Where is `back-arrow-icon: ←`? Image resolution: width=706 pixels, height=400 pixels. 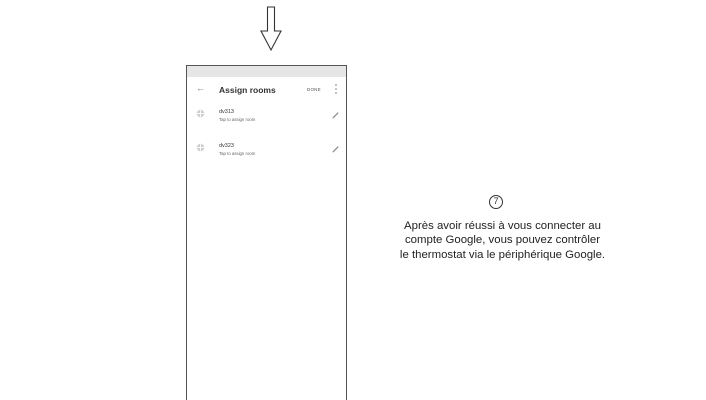
back-arrow-icon: ← is located at coordinates (200, 88).